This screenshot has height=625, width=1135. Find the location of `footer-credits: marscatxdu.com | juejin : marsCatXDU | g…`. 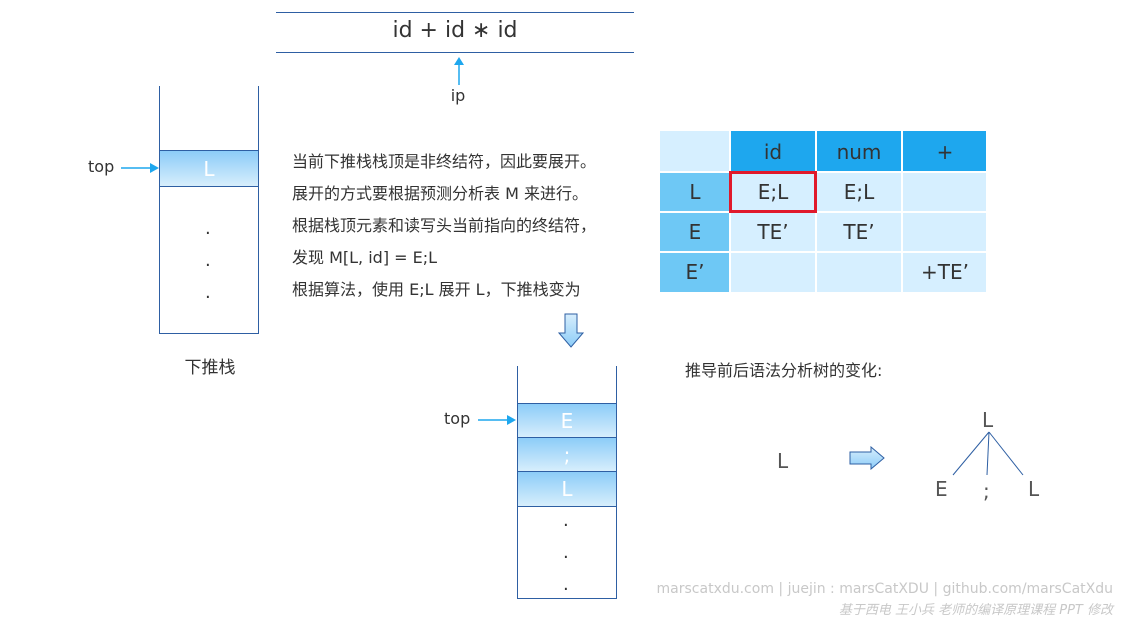

footer-credits: marscatxdu.com | juejin : marsCatXDU | g… is located at coordinates (884, 589).